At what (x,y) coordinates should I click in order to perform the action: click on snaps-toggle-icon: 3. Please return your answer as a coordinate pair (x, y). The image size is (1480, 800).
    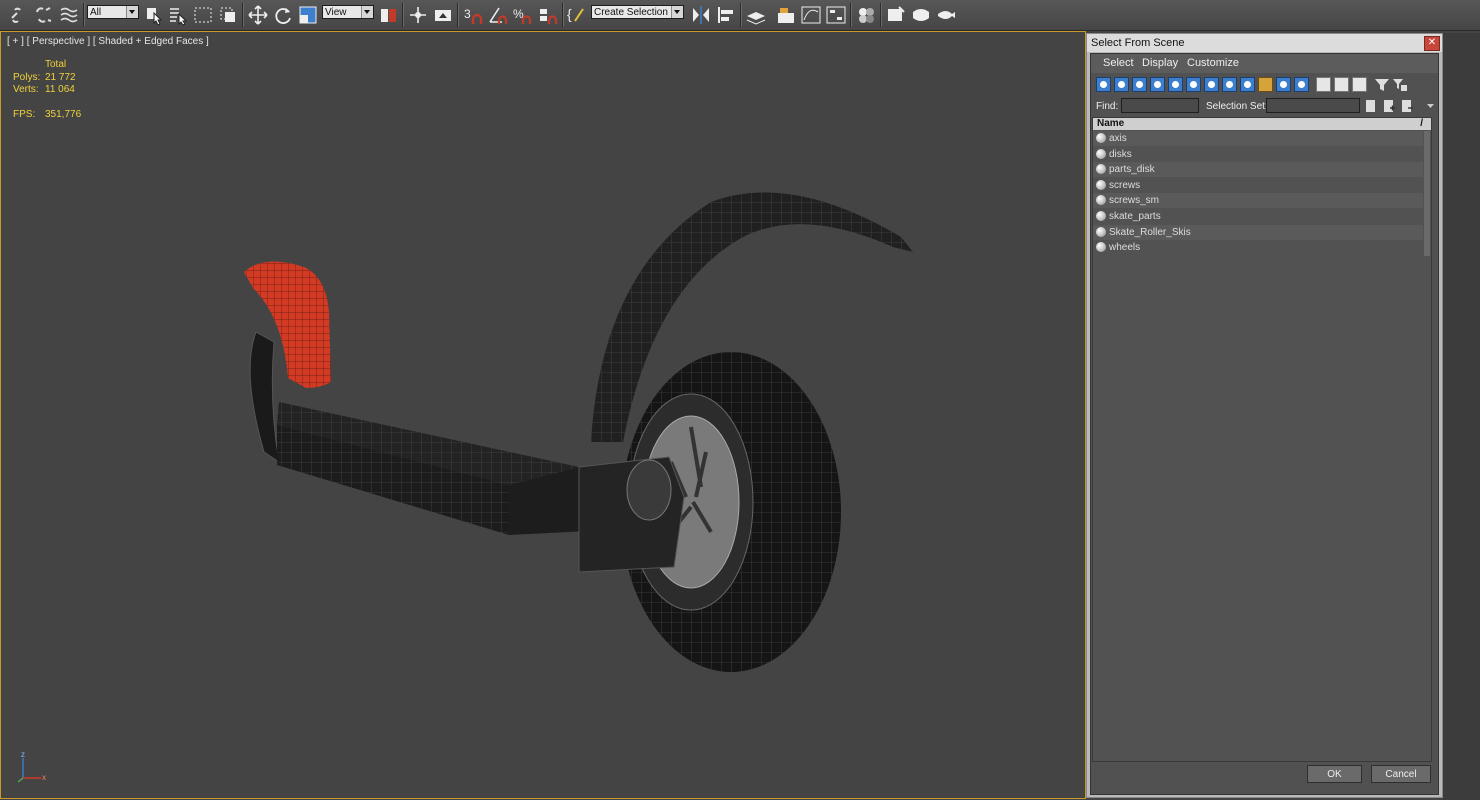
    Looking at the image, I should click on (473, 15).